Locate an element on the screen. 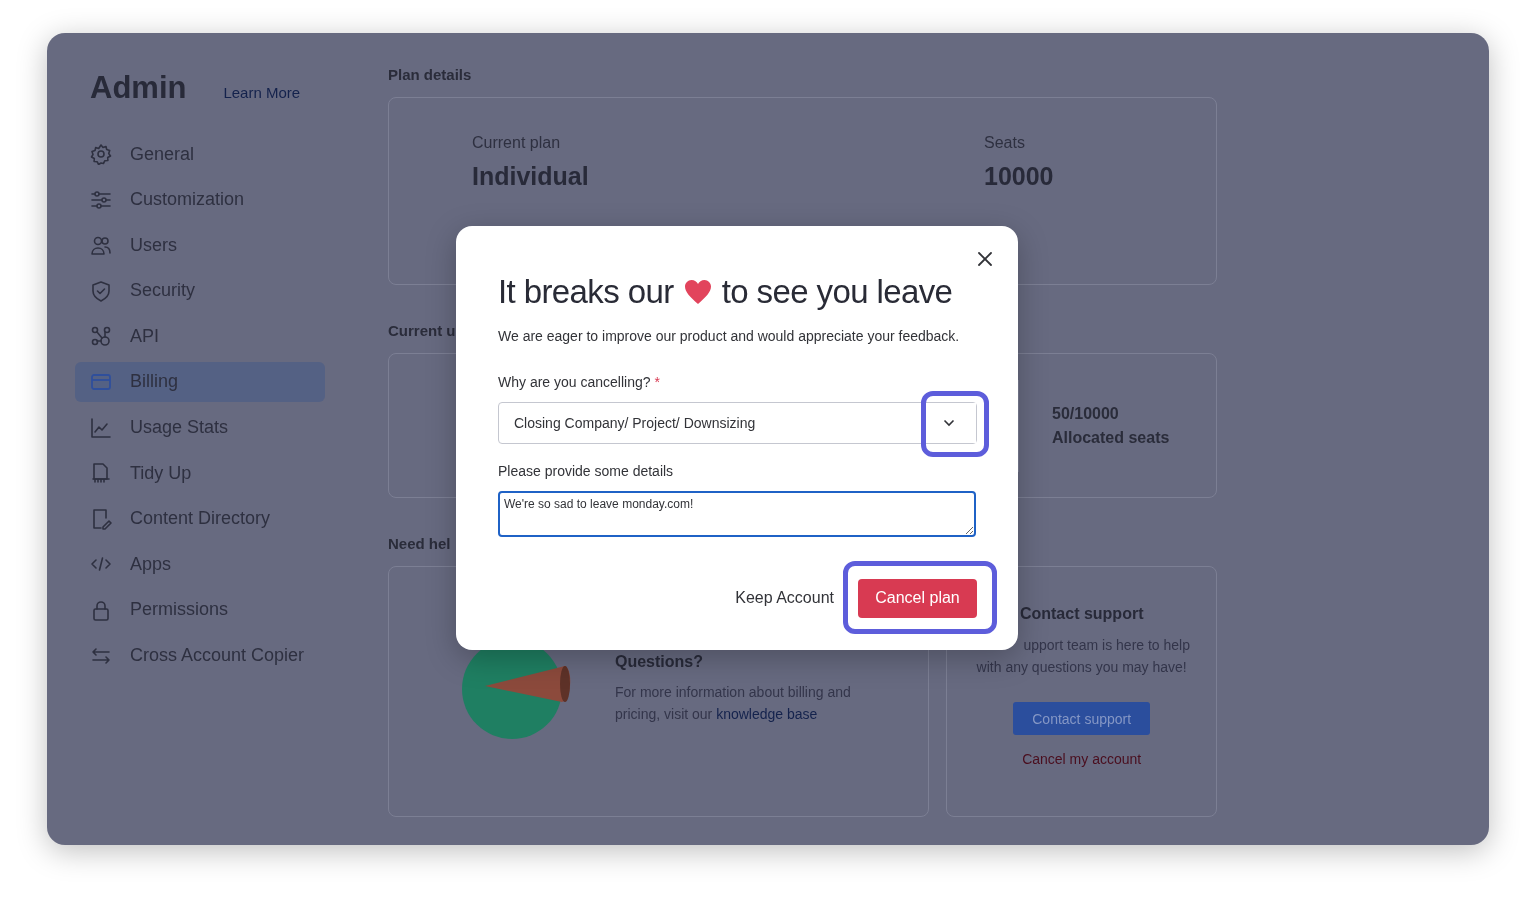  sidebar-item: Permissions is located at coordinates (200, 609).